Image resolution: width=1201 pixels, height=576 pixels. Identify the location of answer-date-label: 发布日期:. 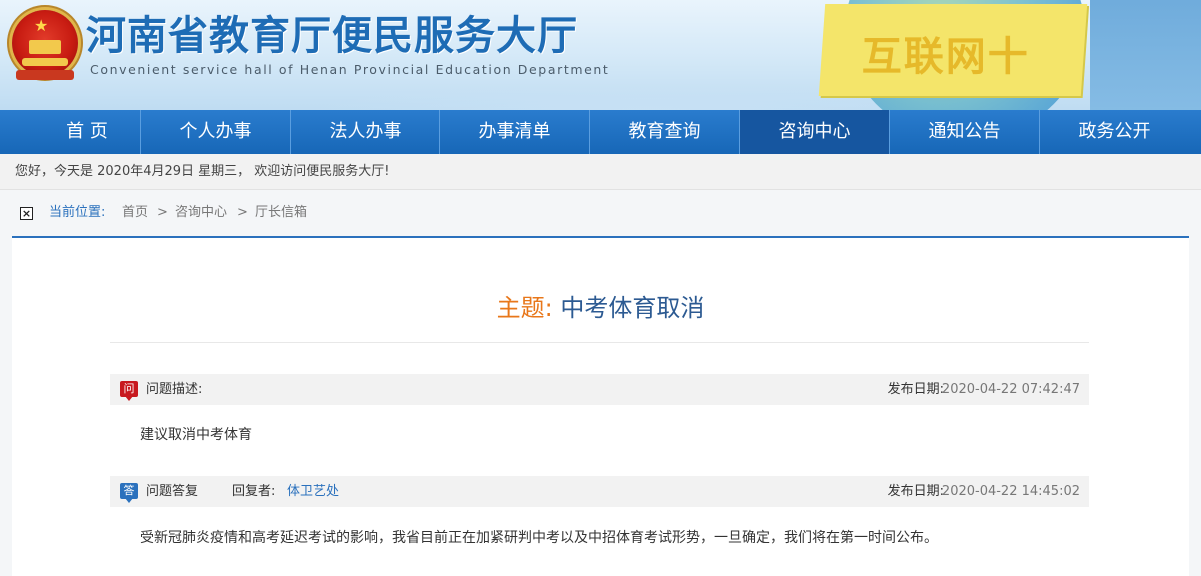
(915, 491).